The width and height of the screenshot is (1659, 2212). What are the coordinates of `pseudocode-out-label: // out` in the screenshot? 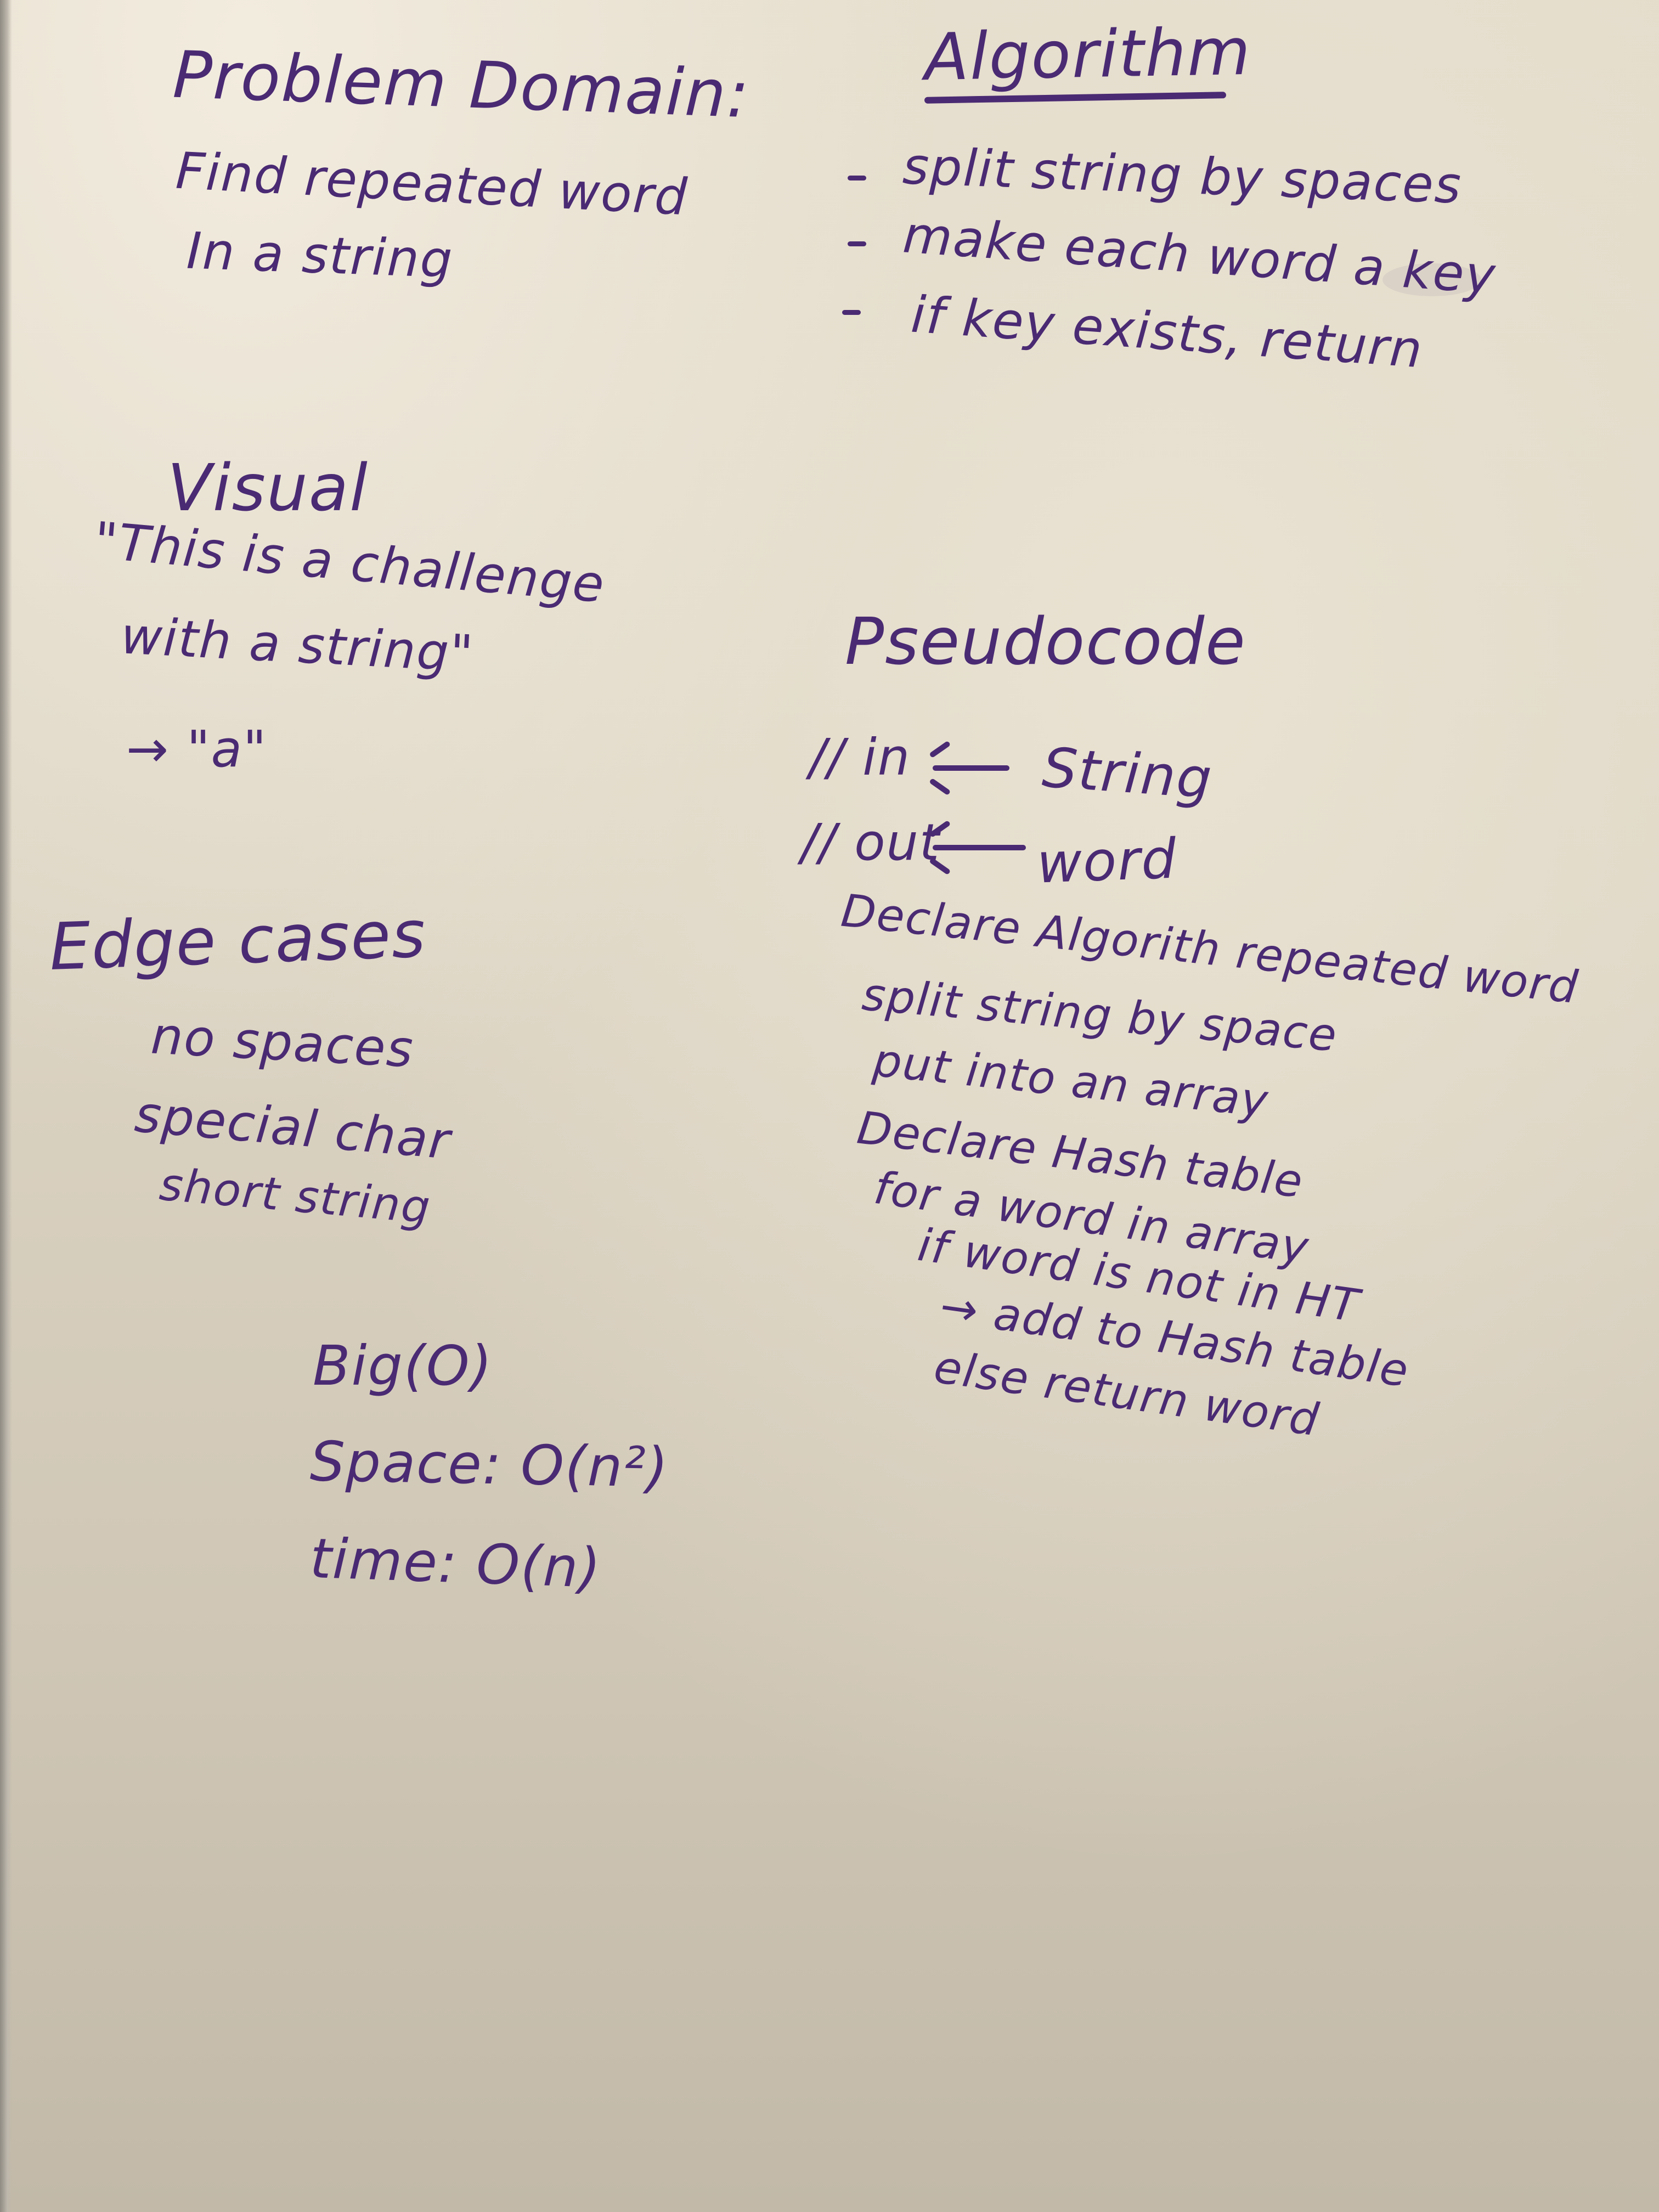 It's located at (871, 842).